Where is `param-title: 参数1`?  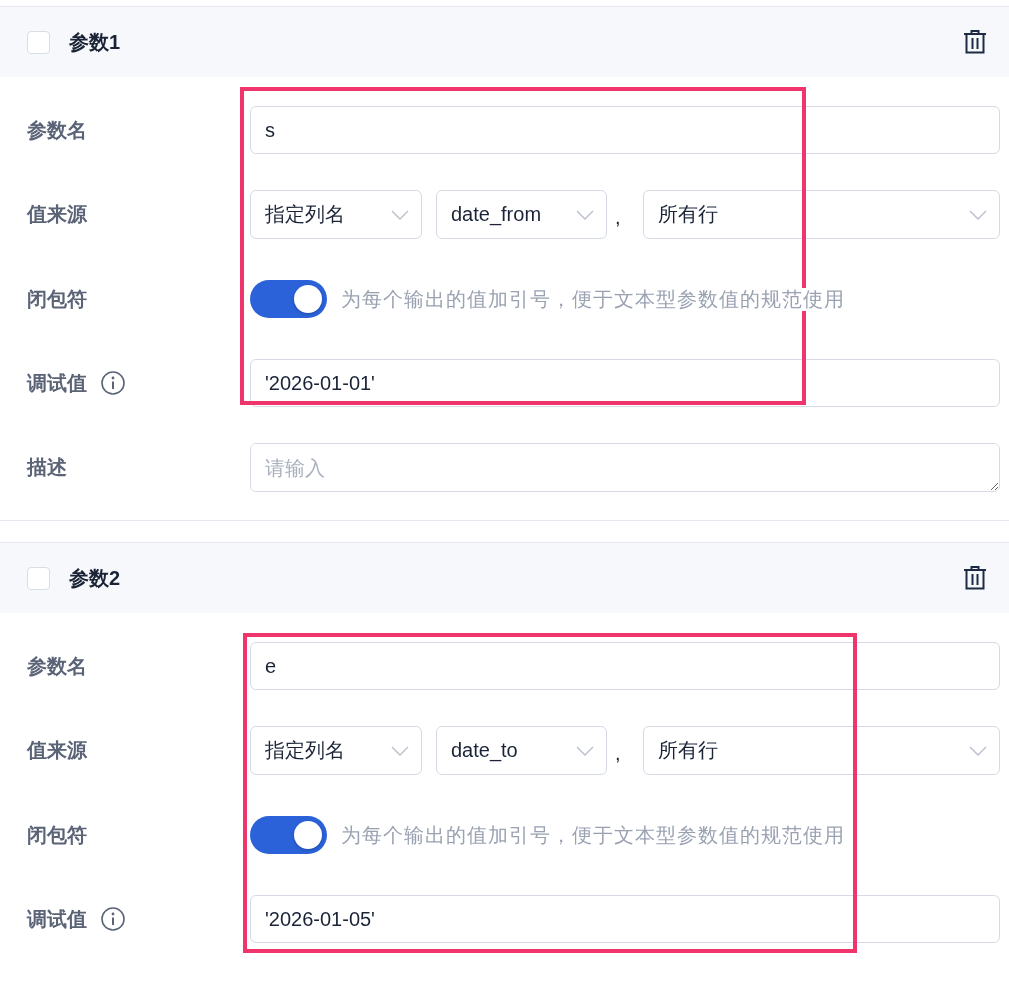 param-title: 参数1 is located at coordinates (95, 42).